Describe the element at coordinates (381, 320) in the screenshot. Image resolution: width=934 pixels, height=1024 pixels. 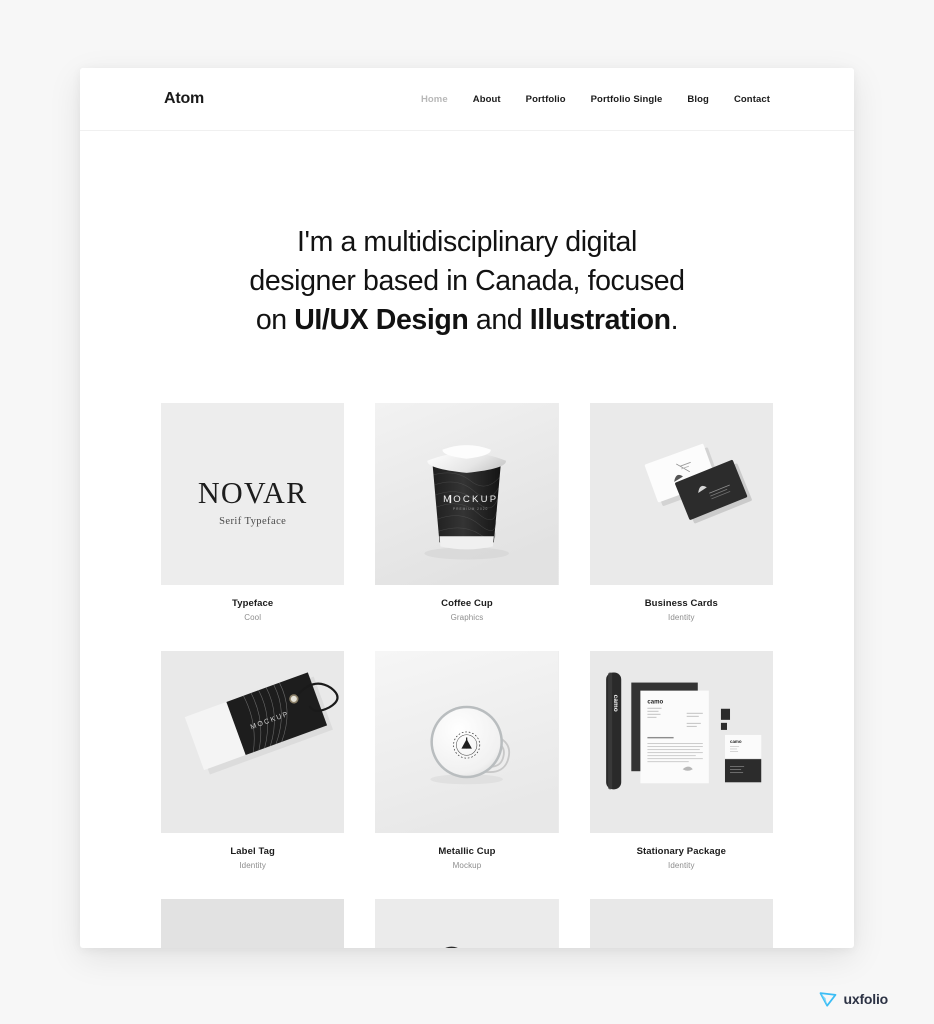
I see `hero-emphasis-uiux: UI/UX Design` at that location.